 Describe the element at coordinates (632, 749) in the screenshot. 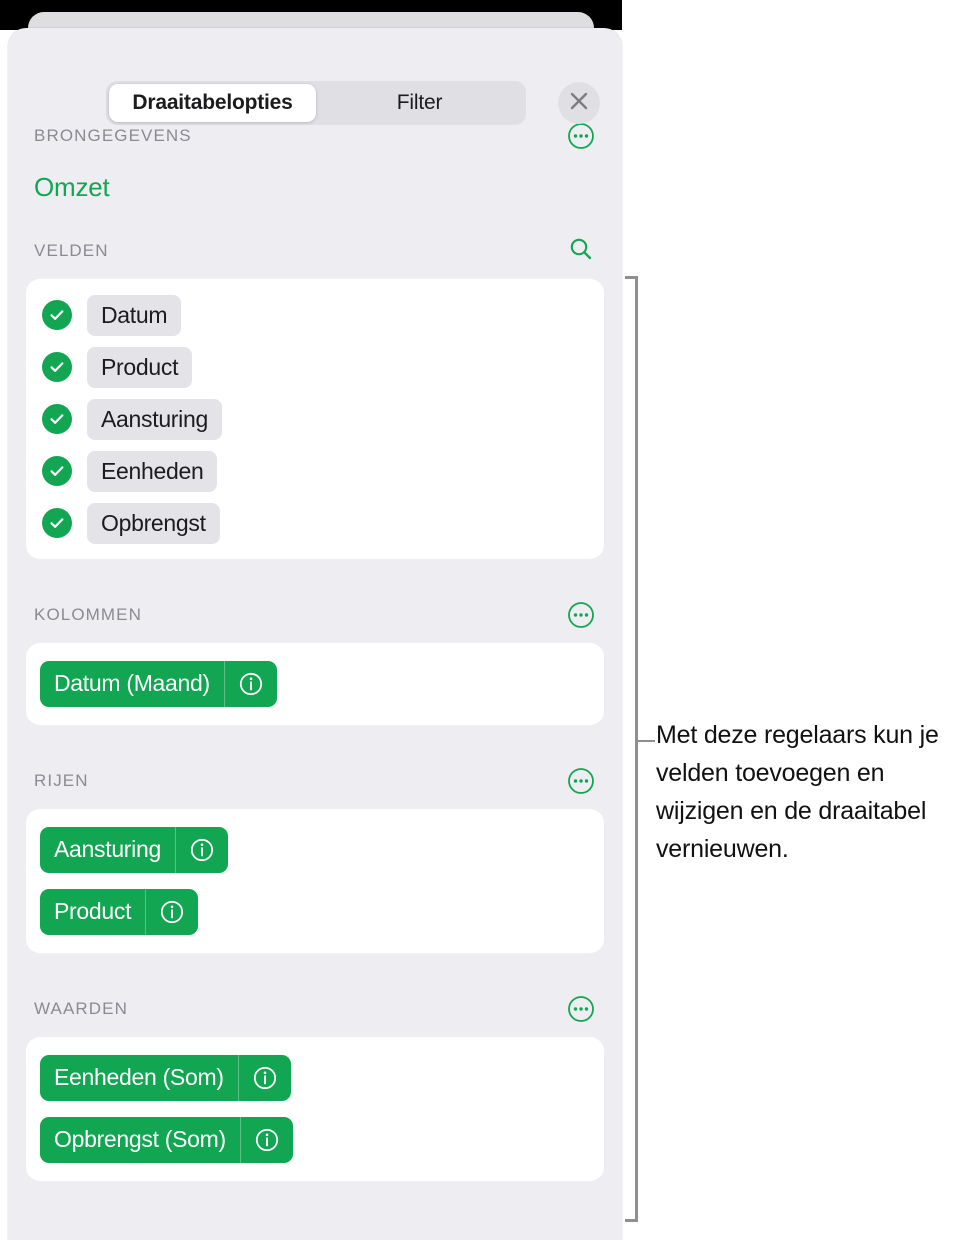

I see `annotation-bracket` at that location.